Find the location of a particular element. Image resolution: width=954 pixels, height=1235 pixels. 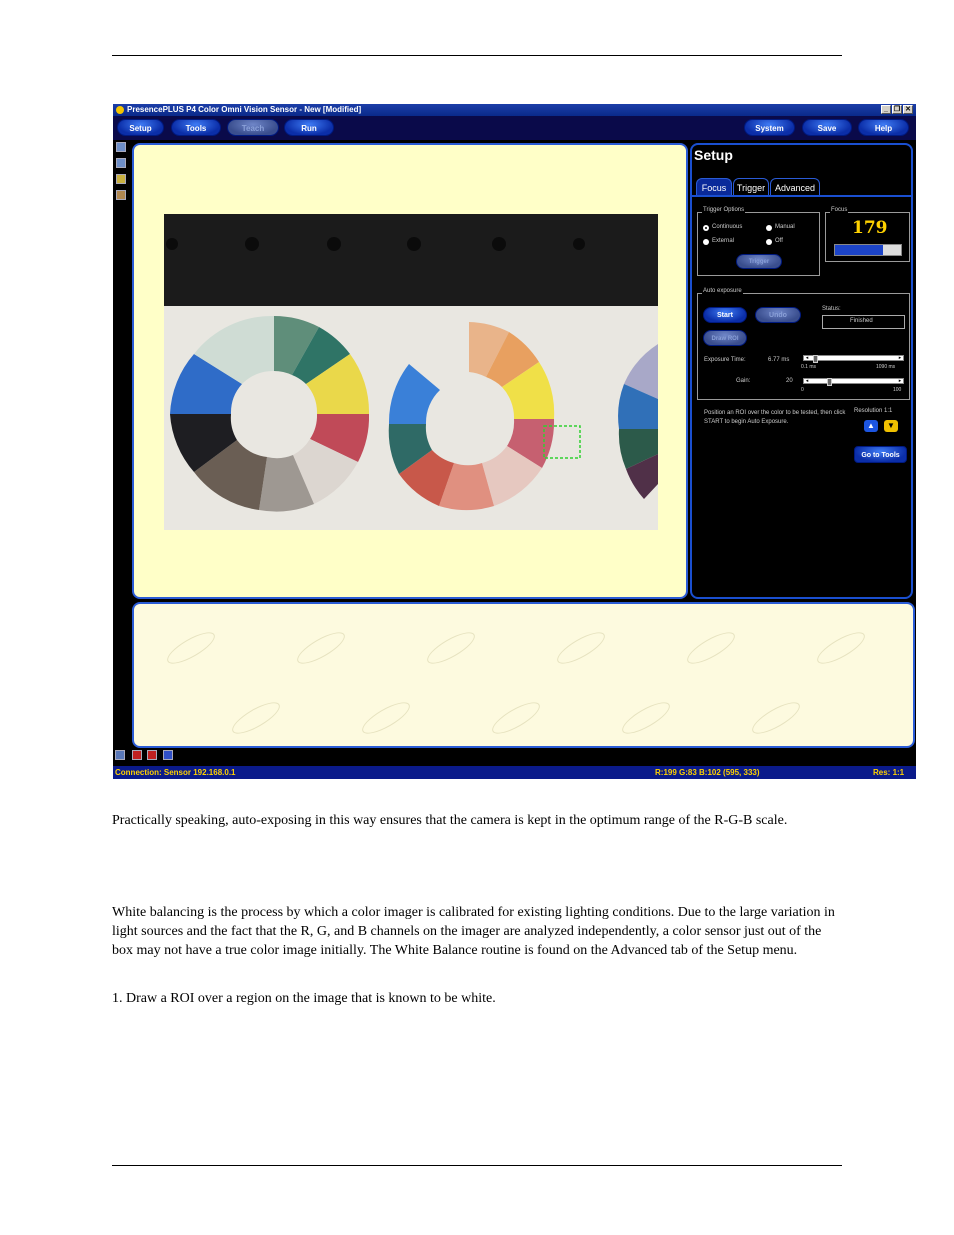

setup-button: Setup is located at coordinates (140, 127).